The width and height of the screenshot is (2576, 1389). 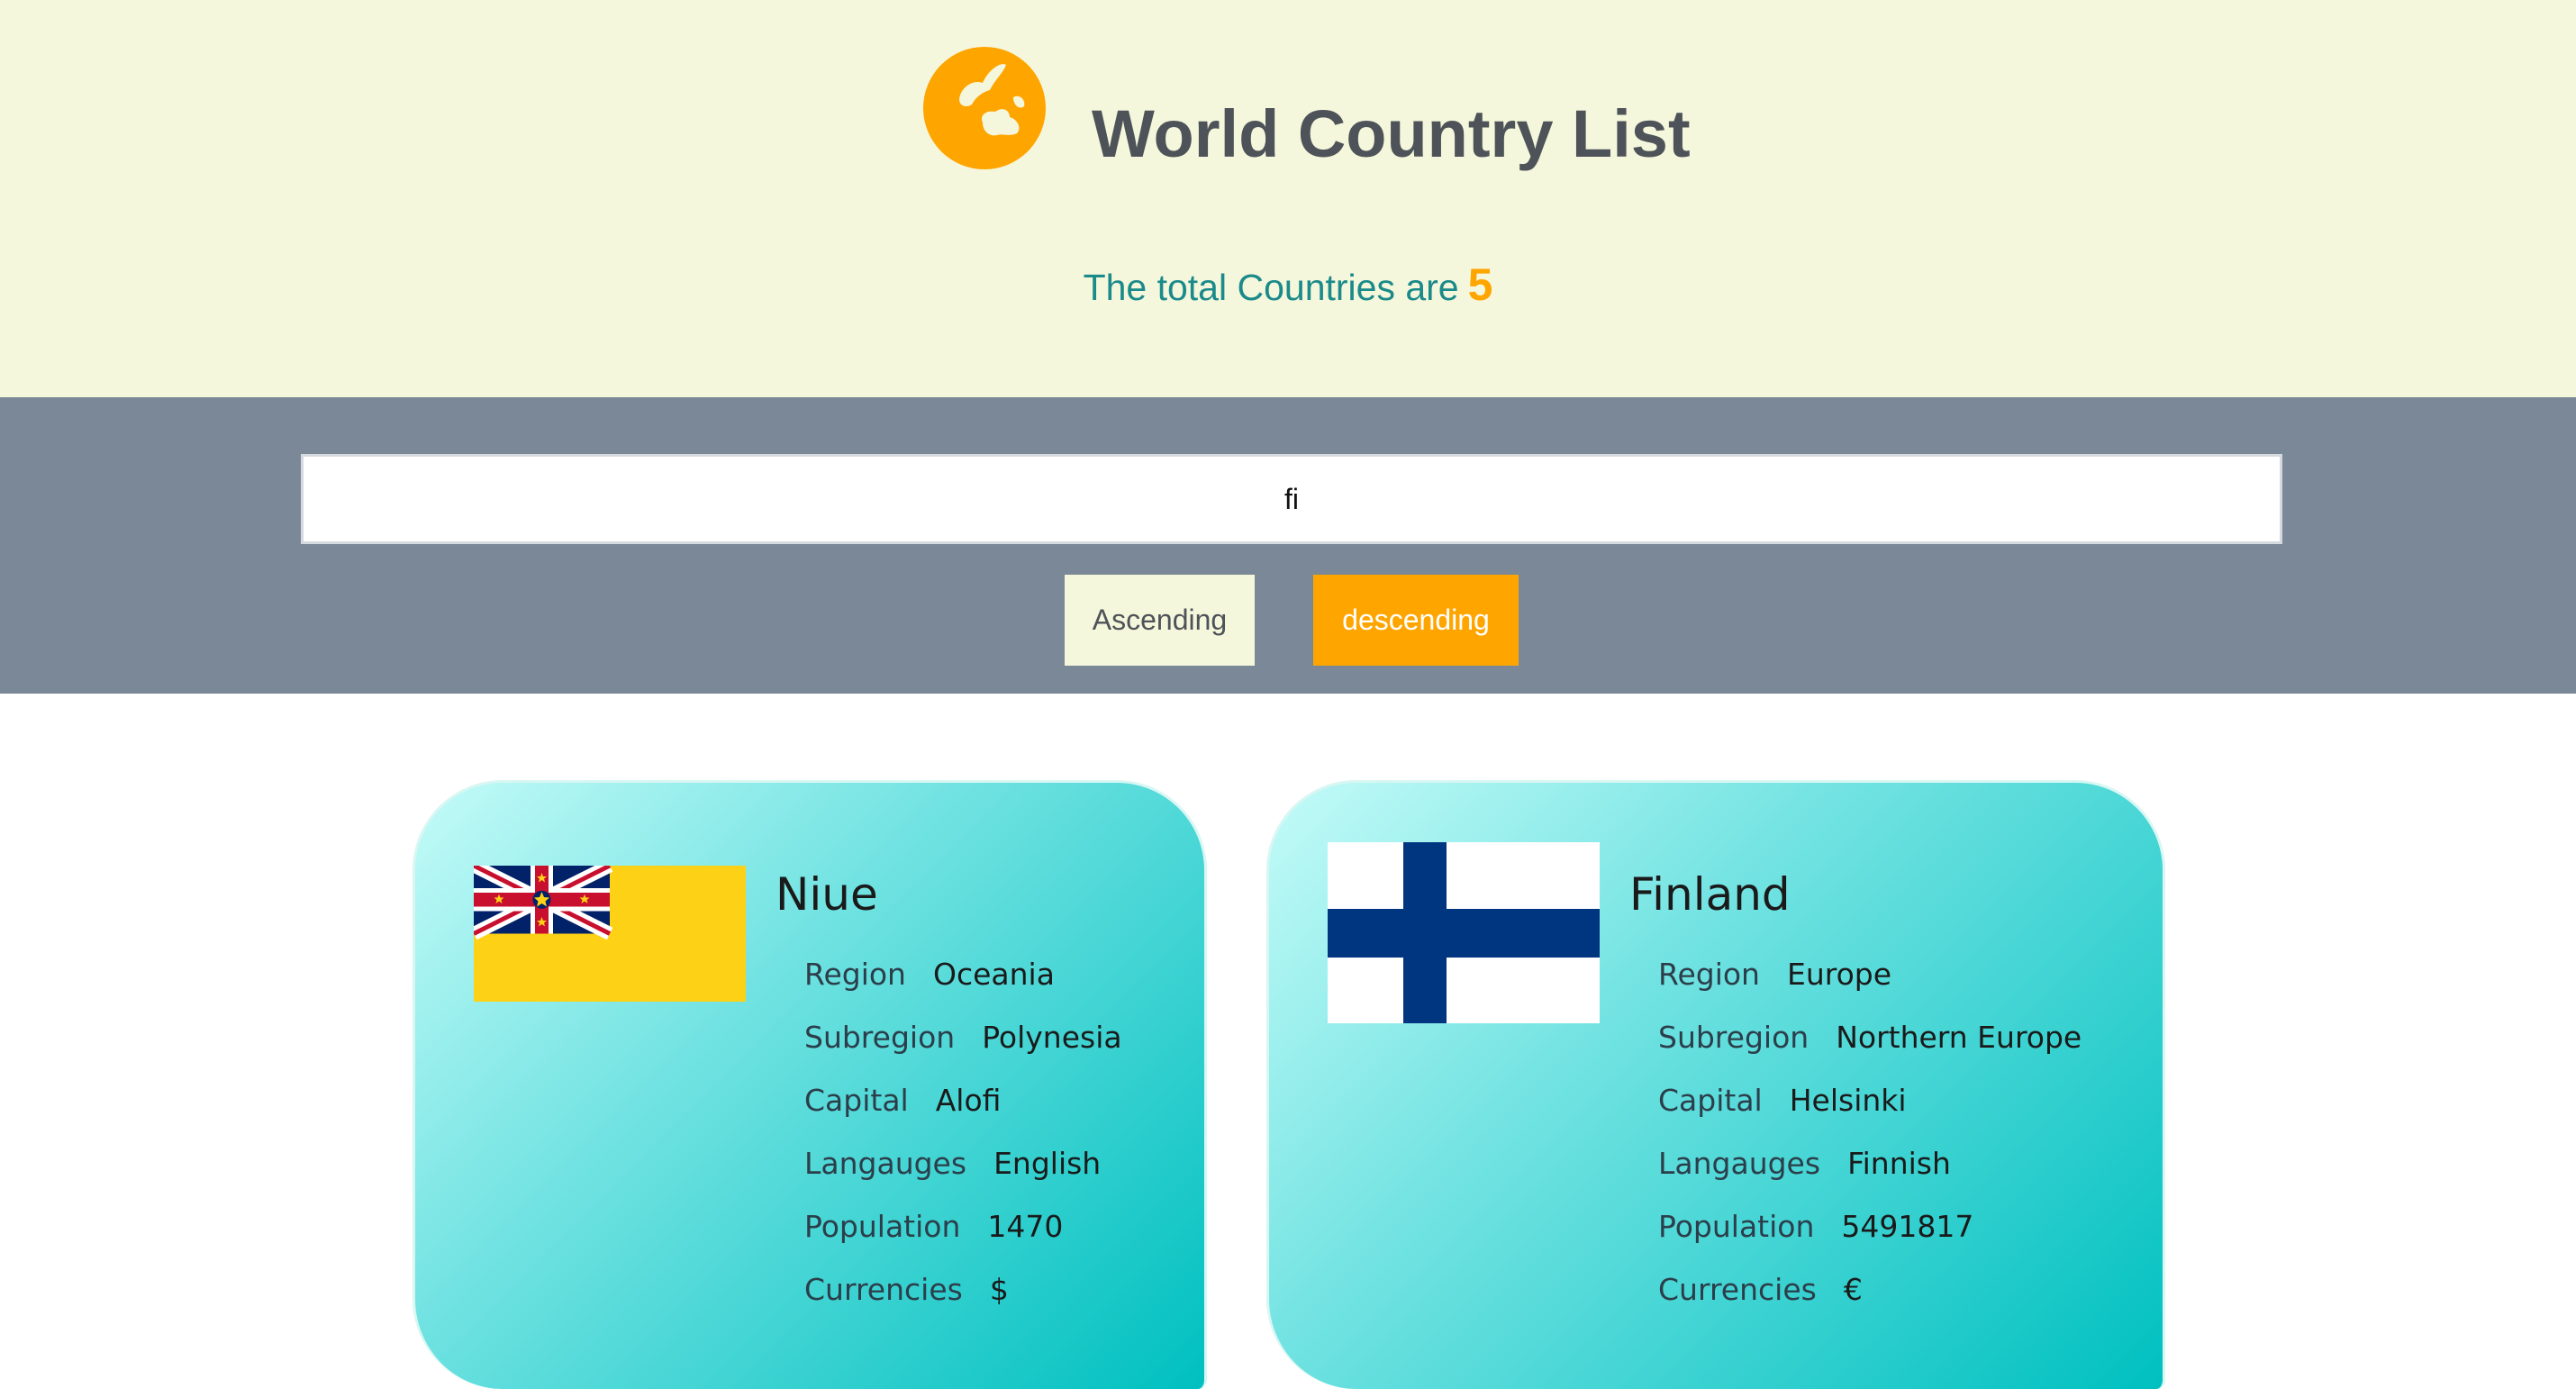 What do you see at coordinates (1025, 1226) in the screenshot?
I see `info-value: 1470` at bounding box center [1025, 1226].